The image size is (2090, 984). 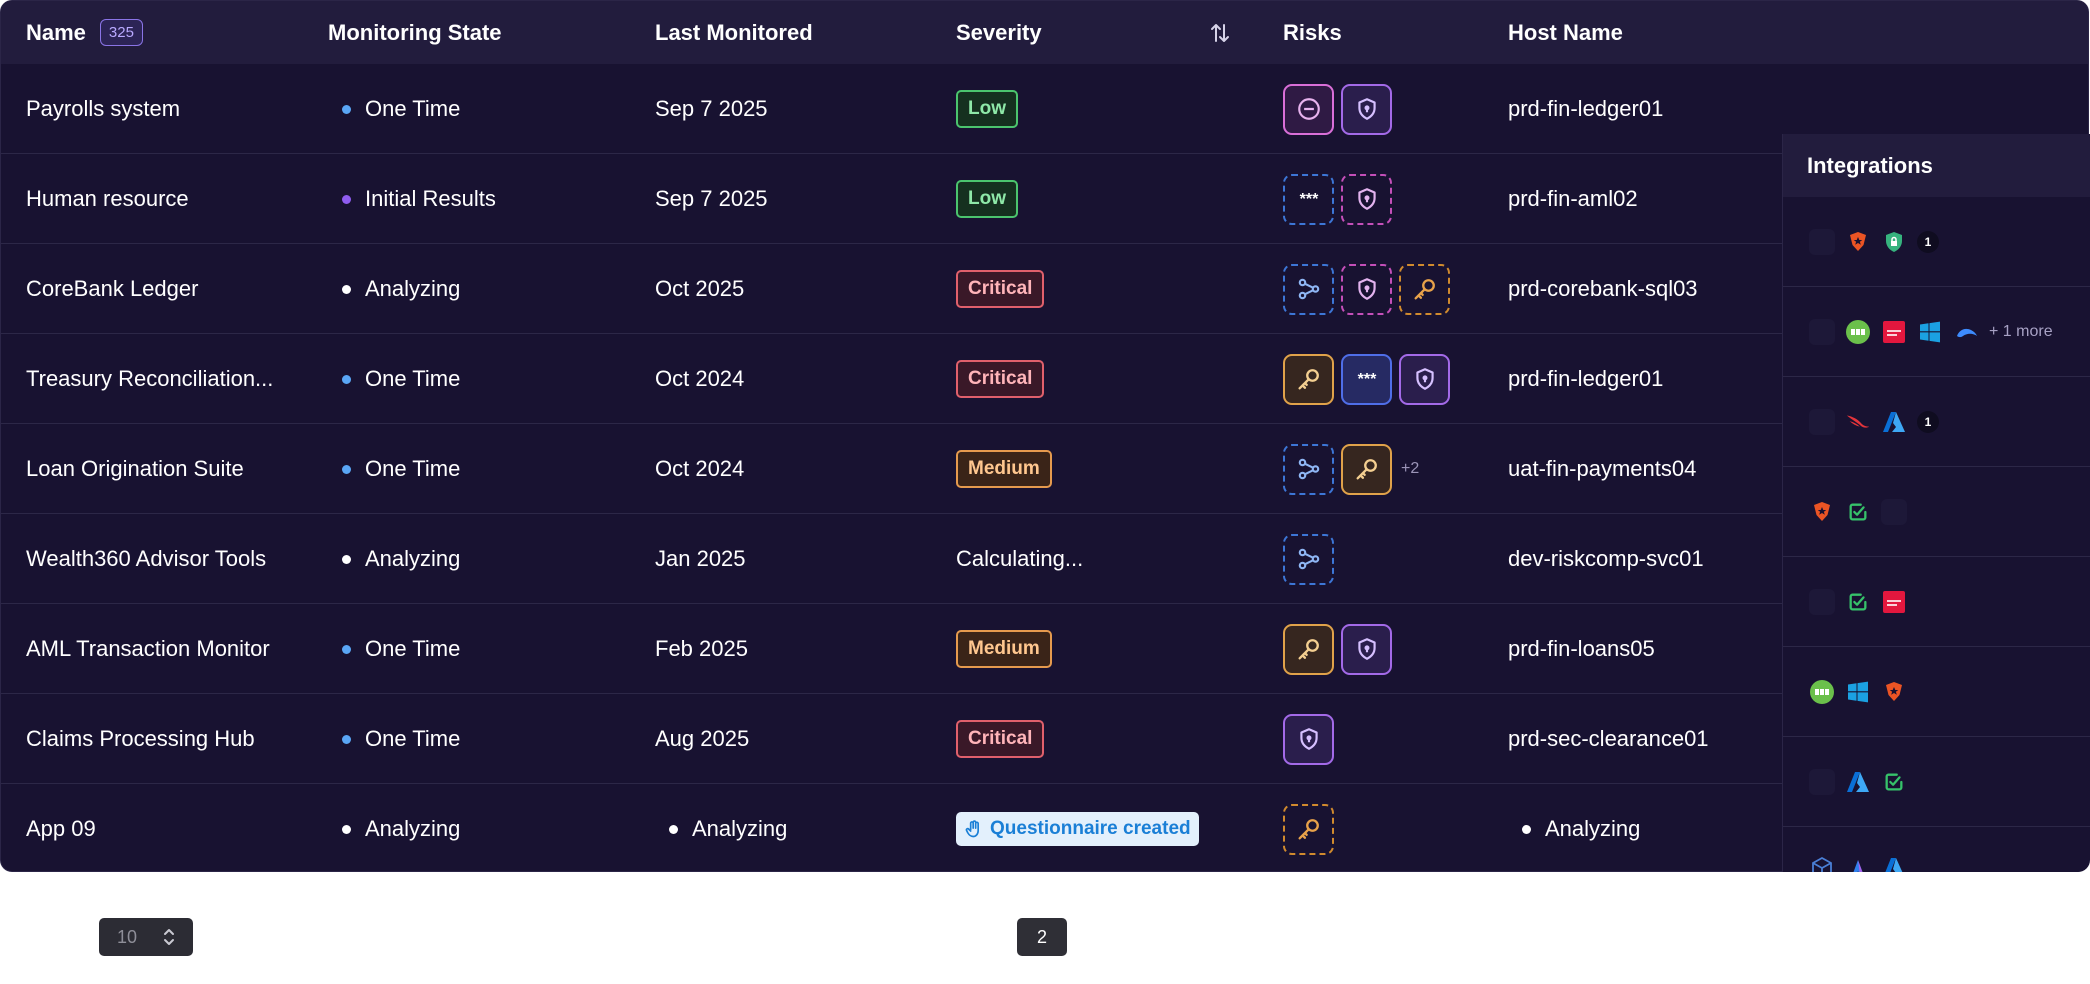 What do you see at coordinates (1312, 32) in the screenshot?
I see `column-header-risks: Risks` at bounding box center [1312, 32].